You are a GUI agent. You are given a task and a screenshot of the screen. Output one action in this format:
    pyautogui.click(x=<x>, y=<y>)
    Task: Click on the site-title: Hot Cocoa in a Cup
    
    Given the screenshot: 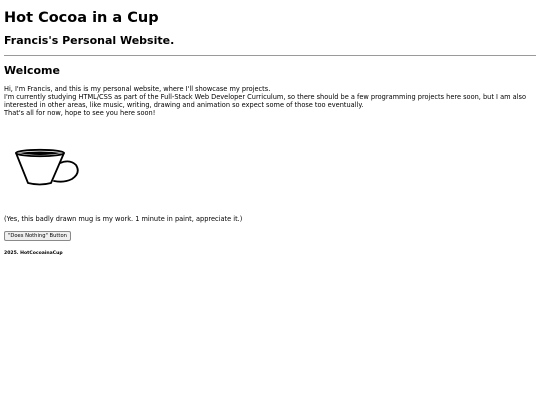 What is the action you would take?
    pyautogui.click(x=81, y=18)
    